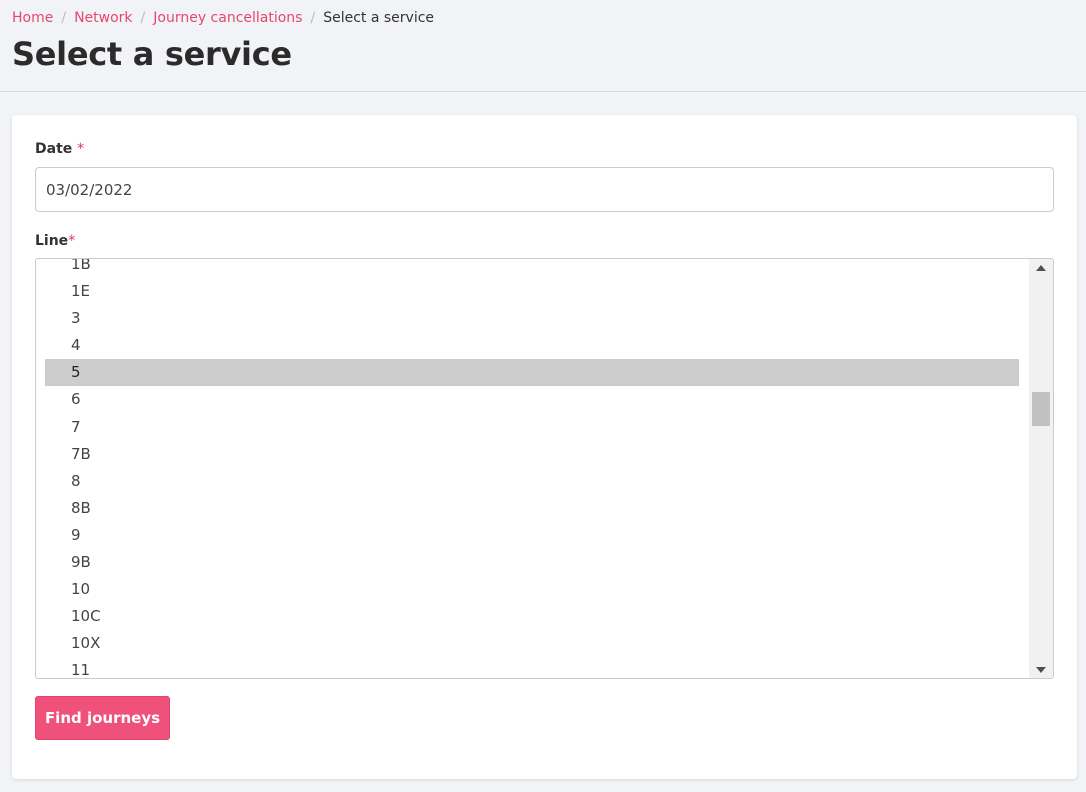  Describe the element at coordinates (532, 399) in the screenshot. I see `line-option: 6` at that location.